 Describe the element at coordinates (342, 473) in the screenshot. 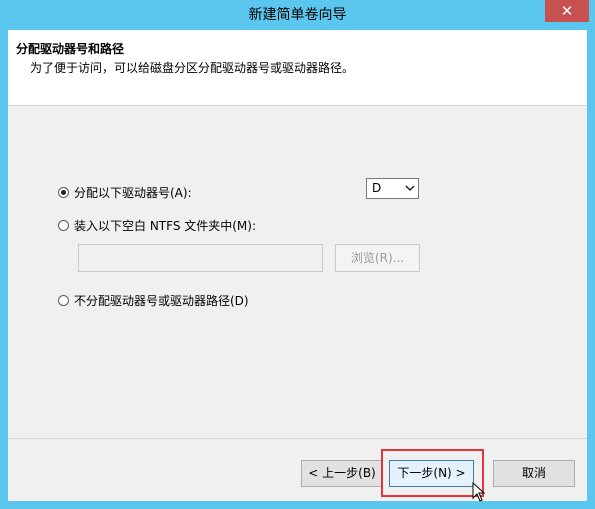

I see `back-button: < 上一步(B)` at that location.